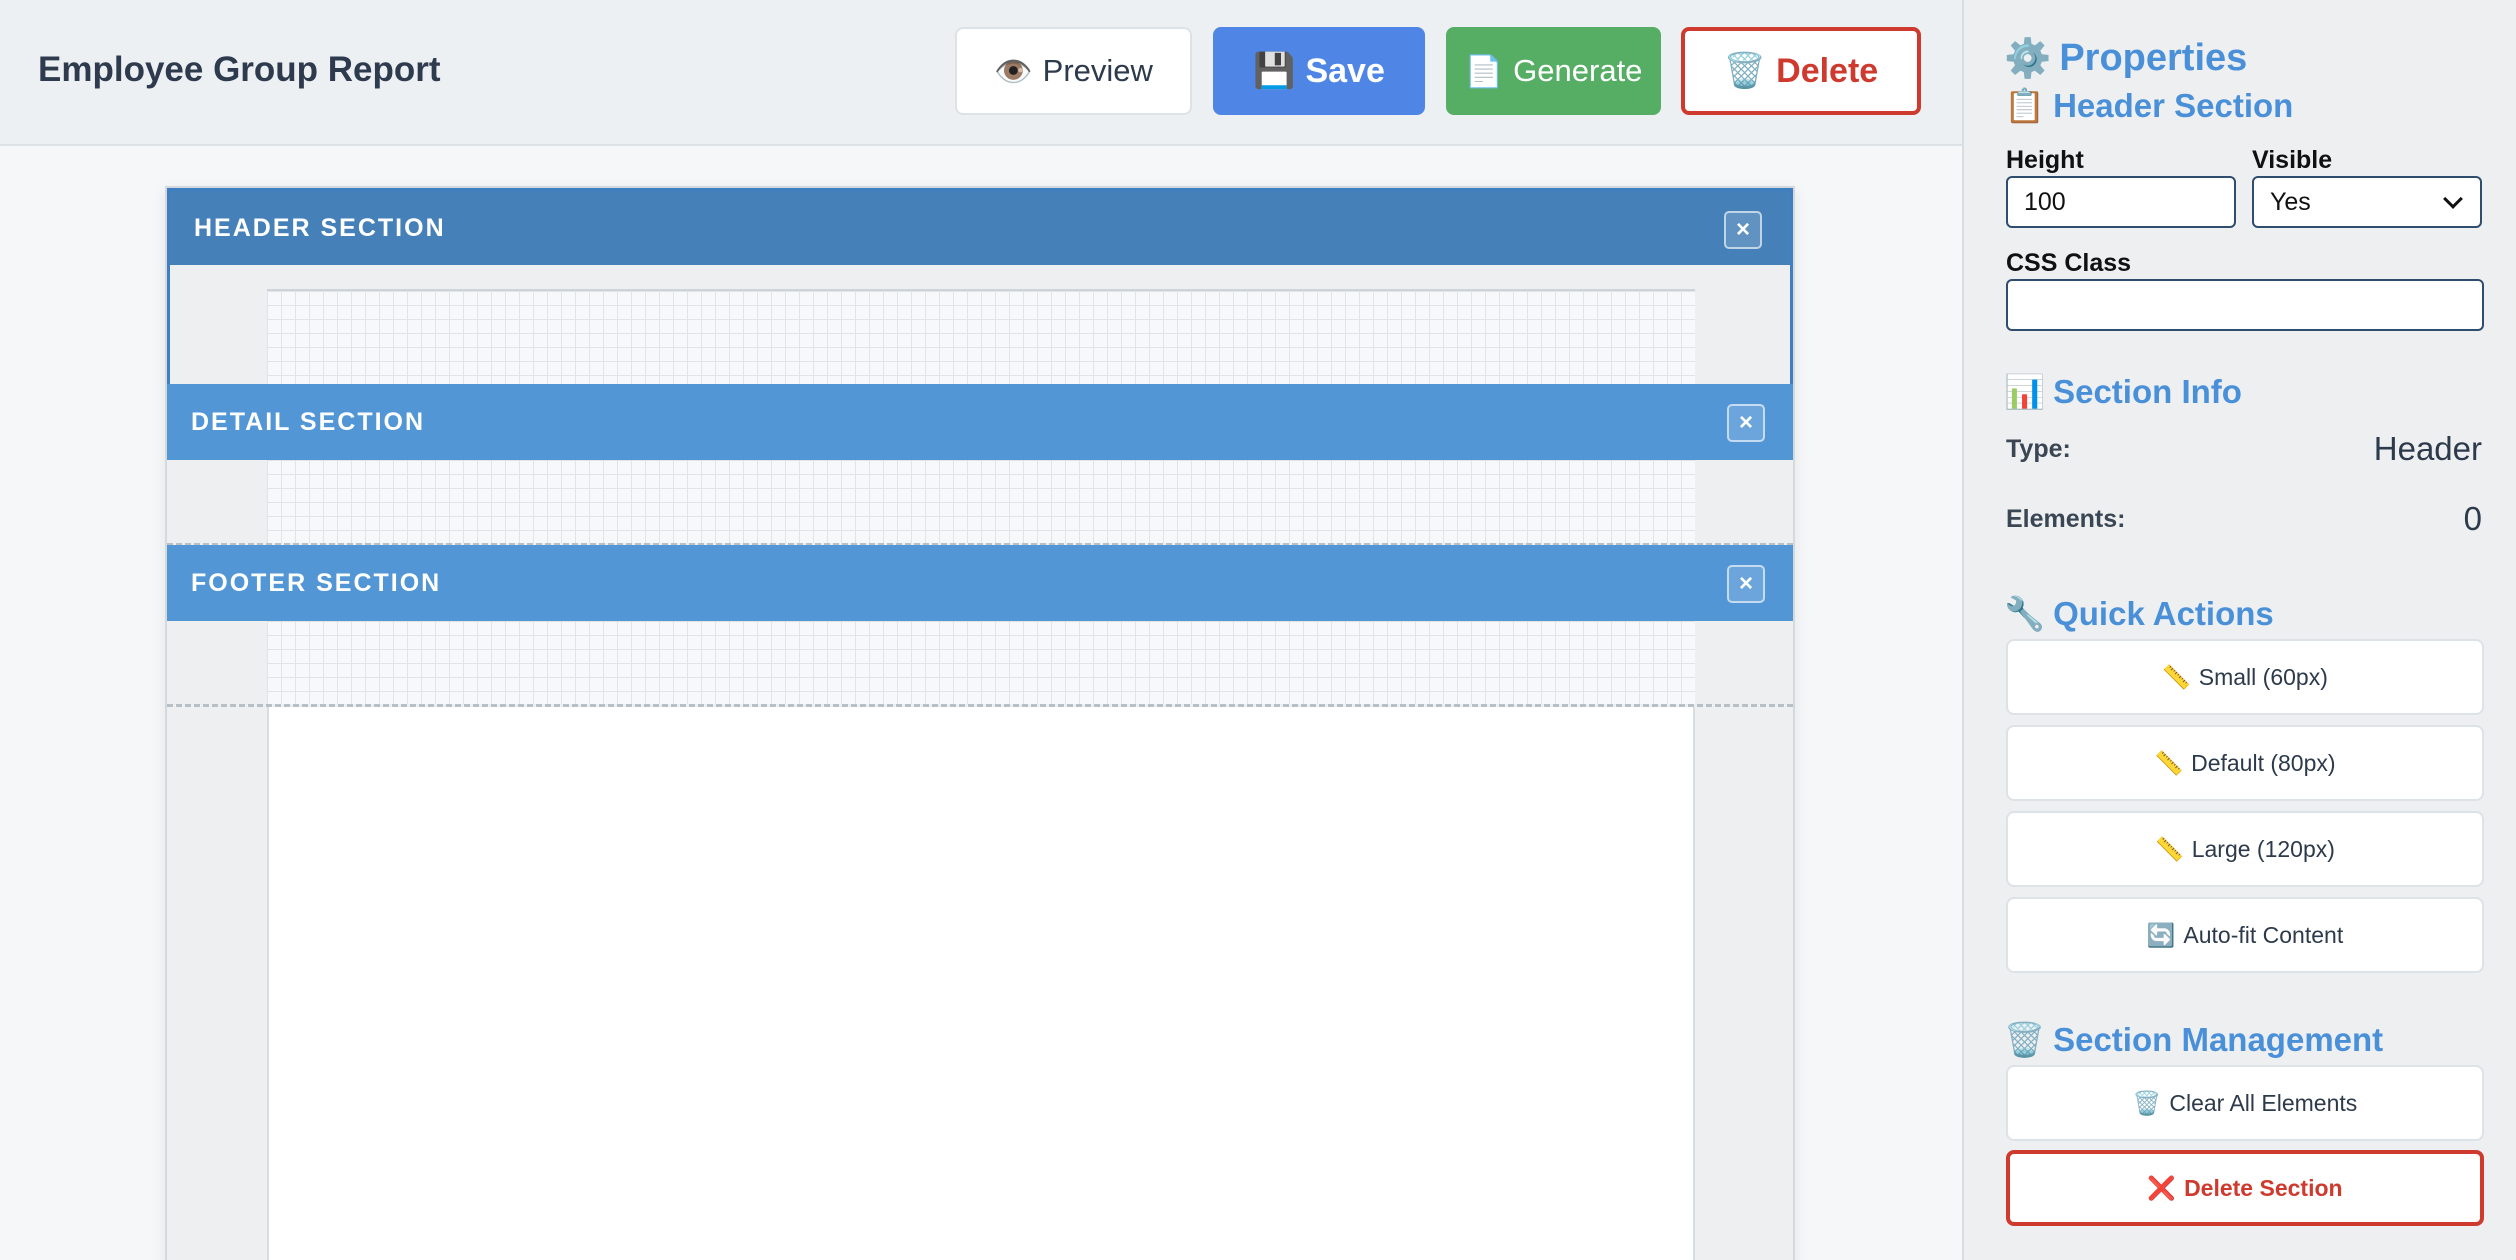 The width and height of the screenshot is (2516, 1260). I want to click on css-class-input, so click(2245, 305).